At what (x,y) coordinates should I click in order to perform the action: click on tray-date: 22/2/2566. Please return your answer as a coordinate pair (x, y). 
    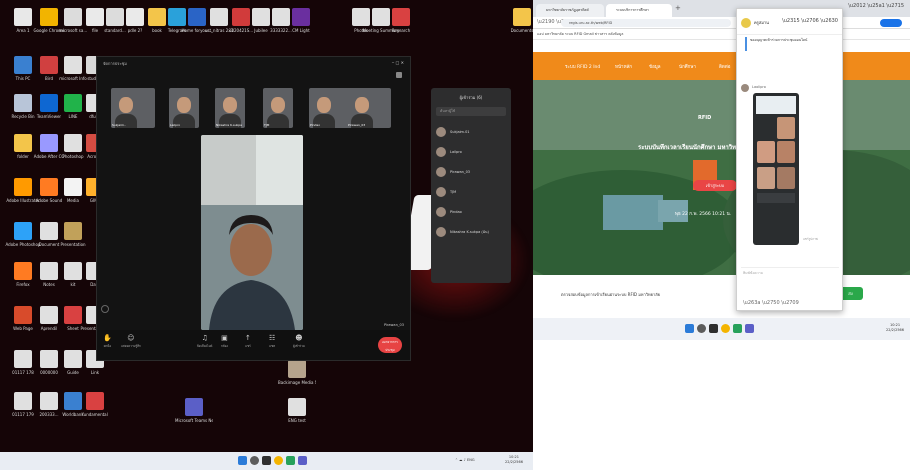
    Looking at the image, I should click on (895, 330).